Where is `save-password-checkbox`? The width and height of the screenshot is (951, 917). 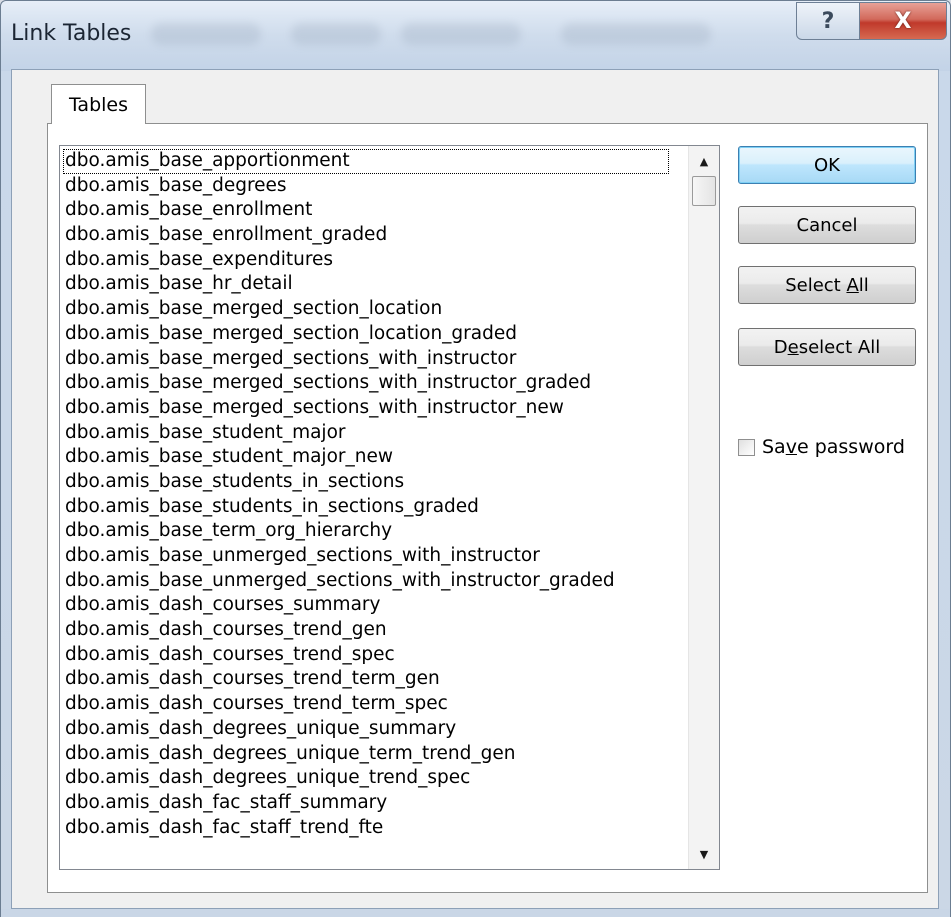
save-password-checkbox is located at coordinates (746, 447).